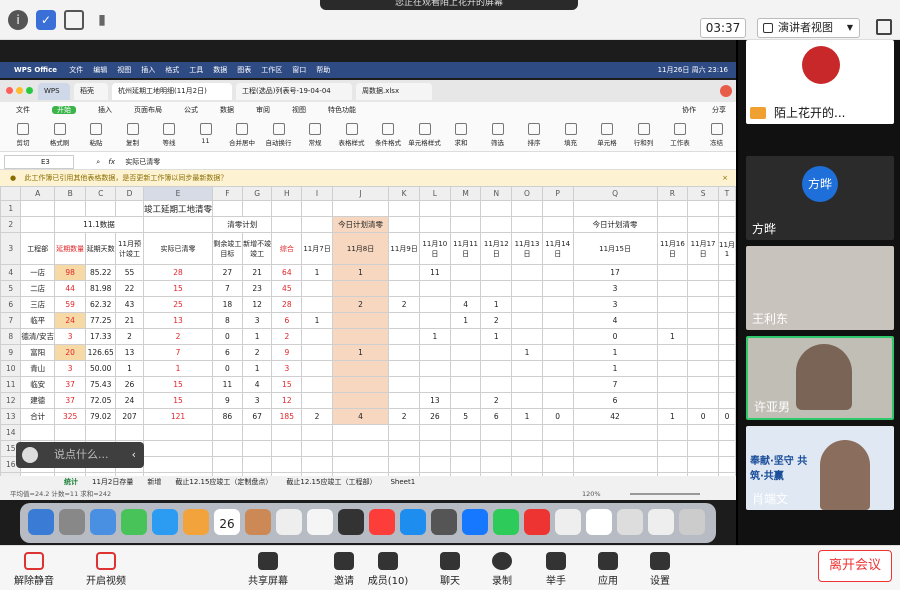 The image size is (900, 590). What do you see at coordinates (820, 378) in the screenshot?
I see `participant-tile-xuyanan: 许亚男` at bounding box center [820, 378].